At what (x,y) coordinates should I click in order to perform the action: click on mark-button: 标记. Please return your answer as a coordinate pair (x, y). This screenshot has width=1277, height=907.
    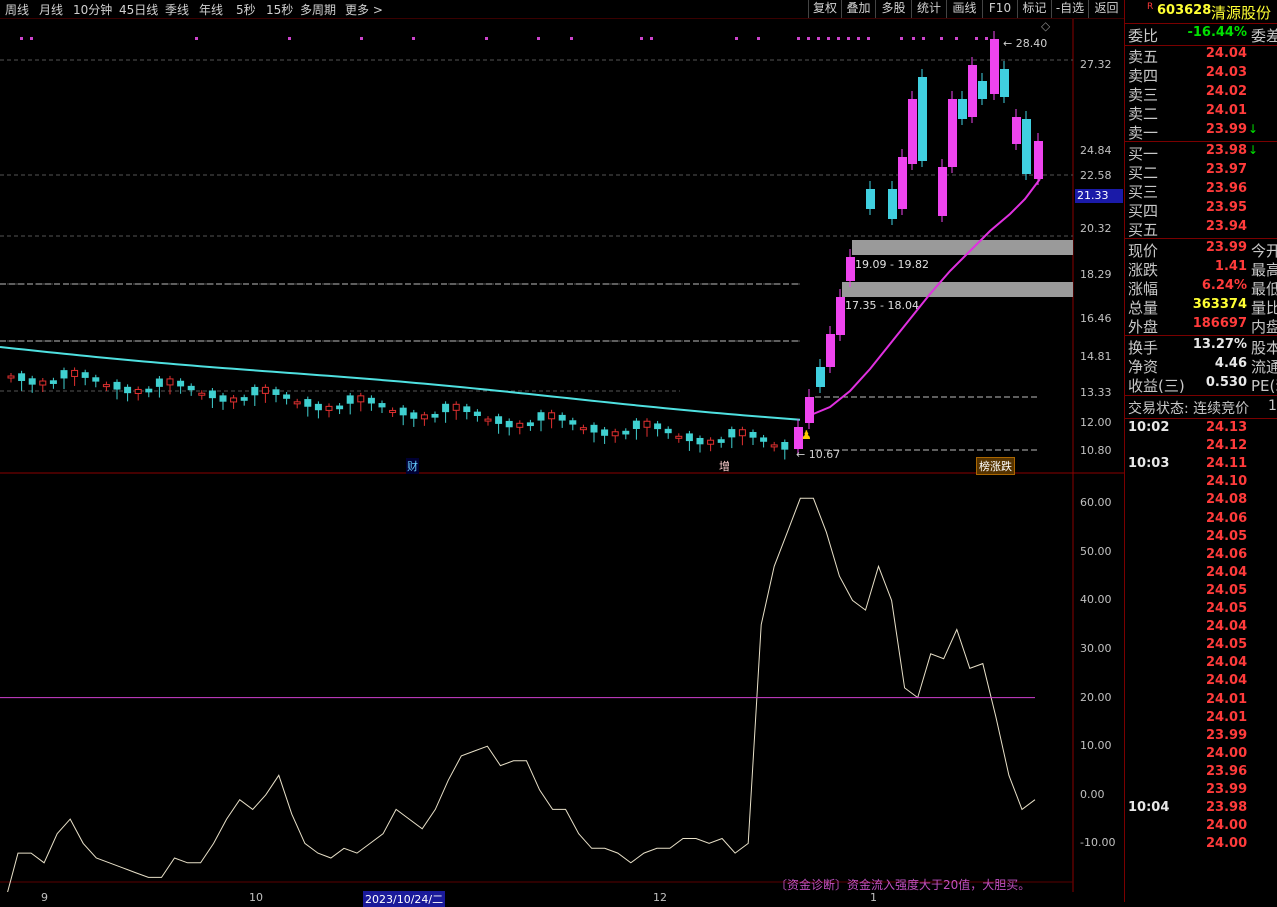
    Looking at the image, I should click on (1034, 9).